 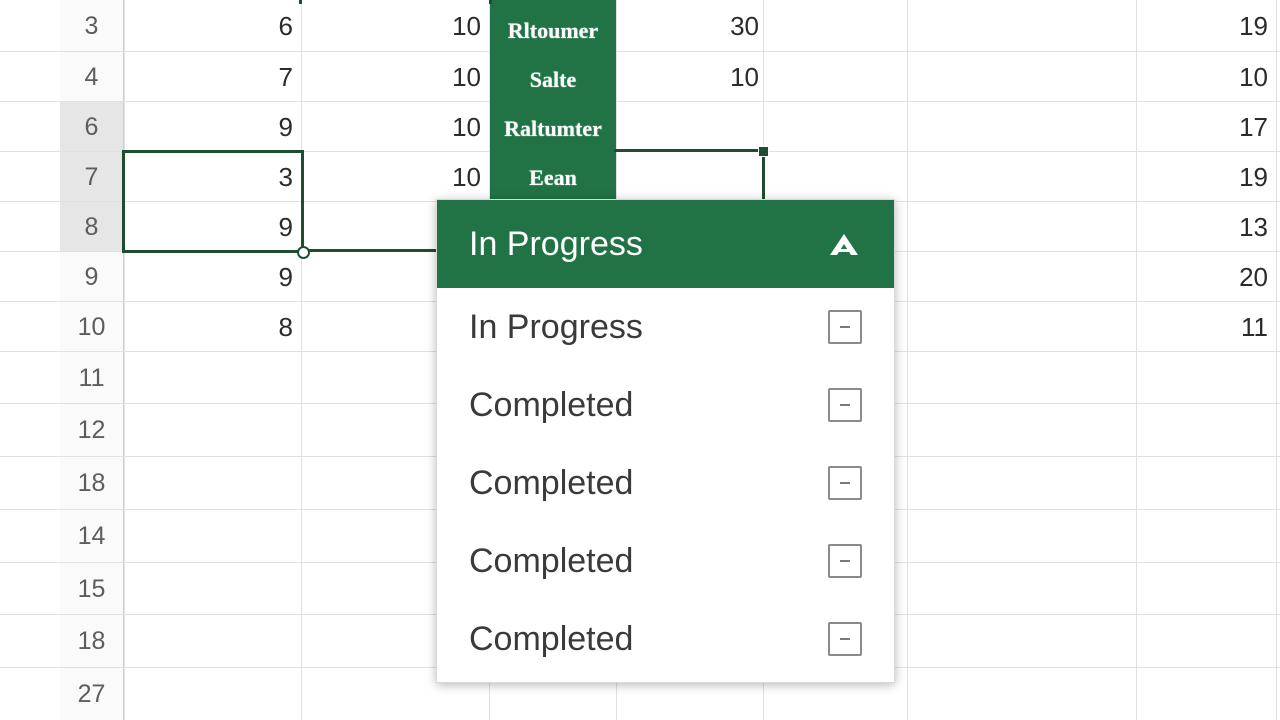 I want to click on sheet-row: 7 3 10 19, so click(x=640, y=177).